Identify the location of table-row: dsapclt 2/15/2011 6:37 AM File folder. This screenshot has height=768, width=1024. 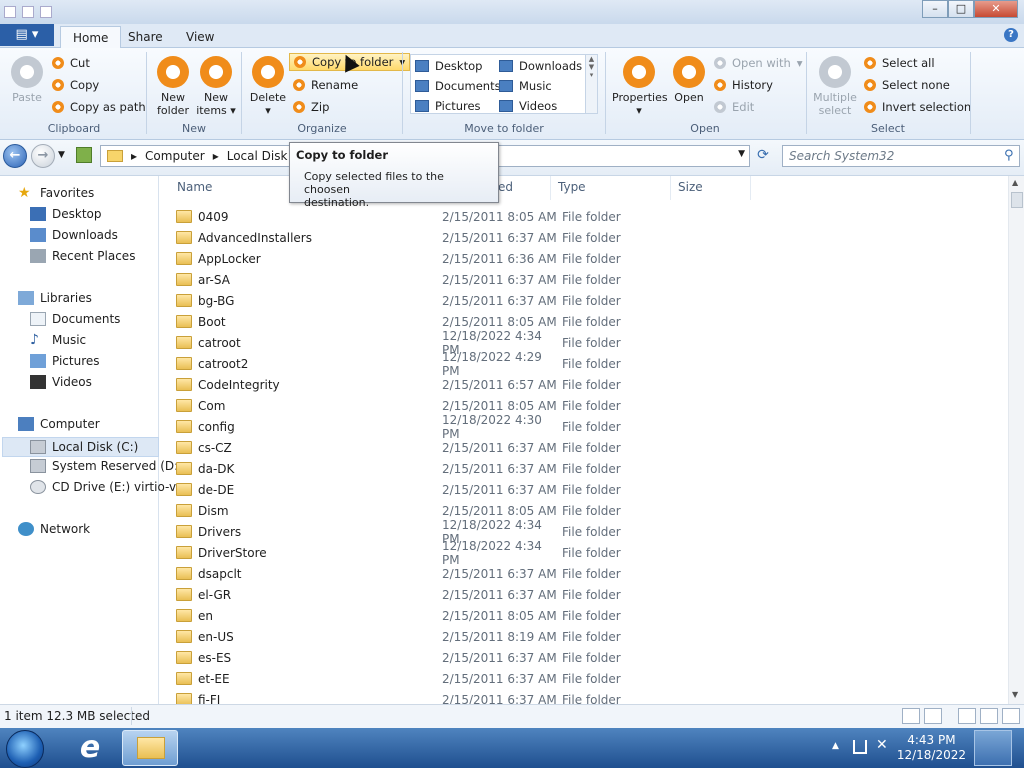
(456, 573).